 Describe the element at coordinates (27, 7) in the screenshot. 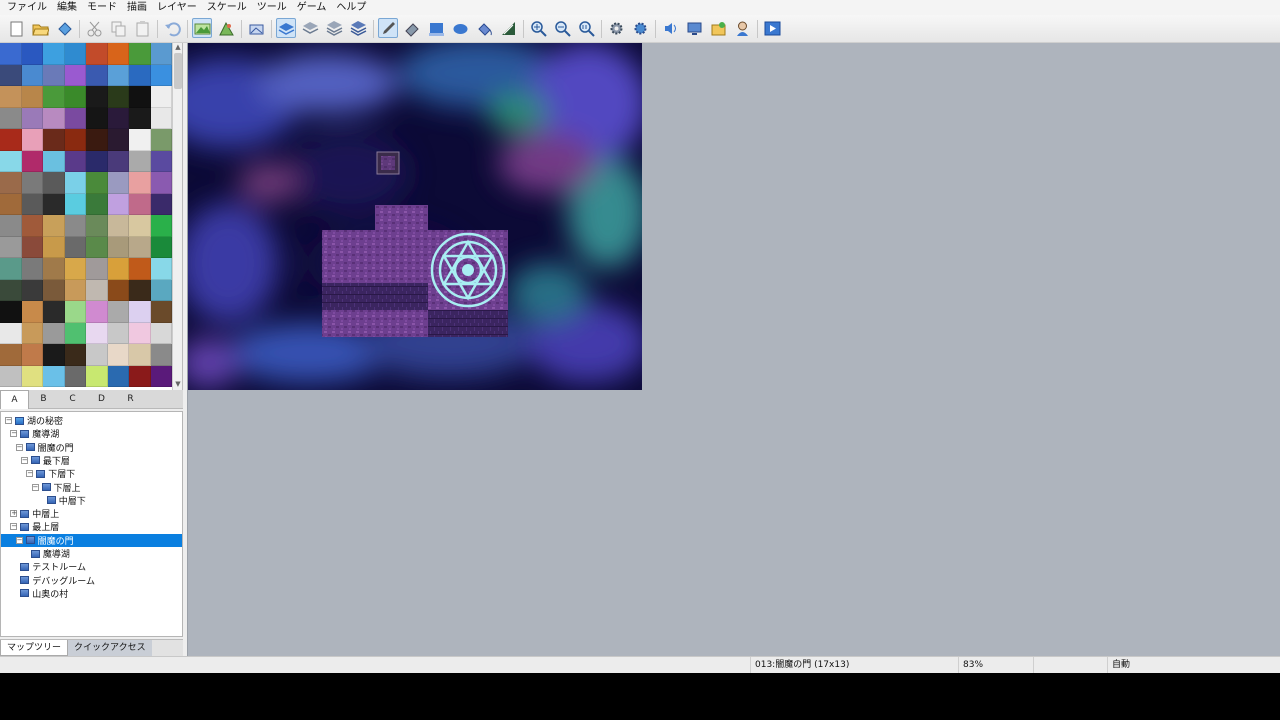

I see `menu-item: ファイル` at that location.